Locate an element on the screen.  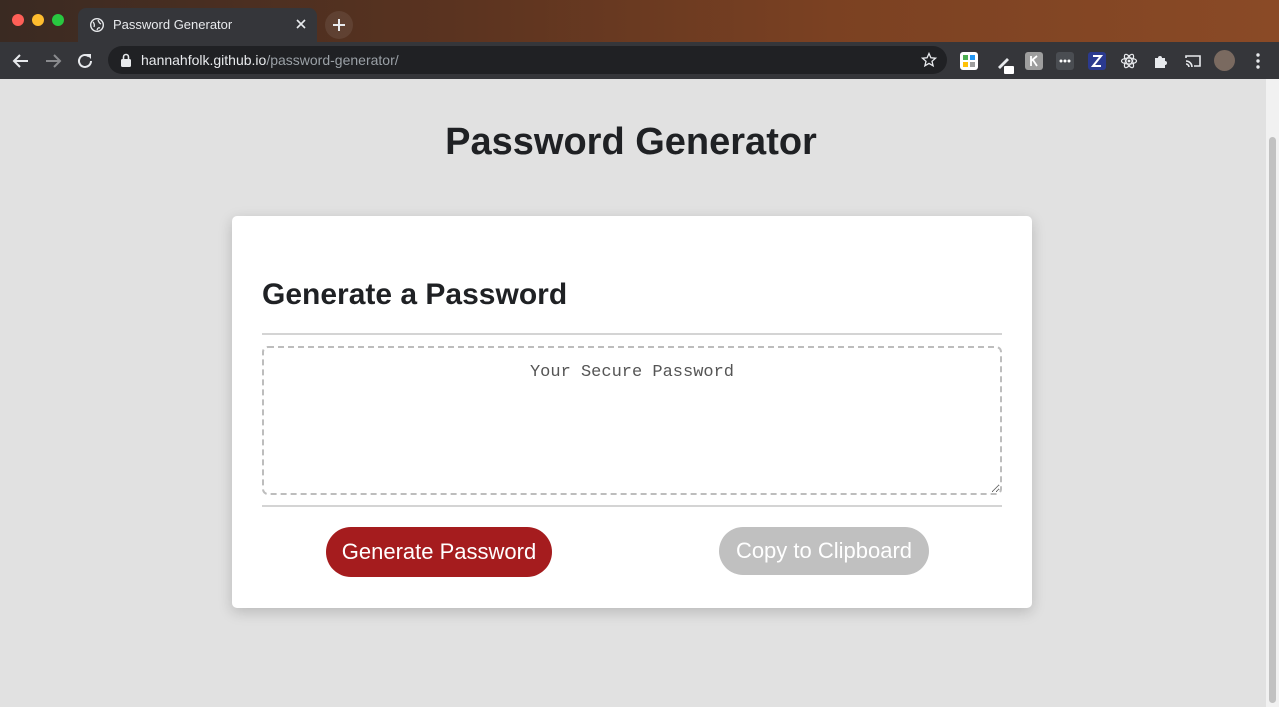
puzzle-extensions-icon is located at coordinates (1161, 61).